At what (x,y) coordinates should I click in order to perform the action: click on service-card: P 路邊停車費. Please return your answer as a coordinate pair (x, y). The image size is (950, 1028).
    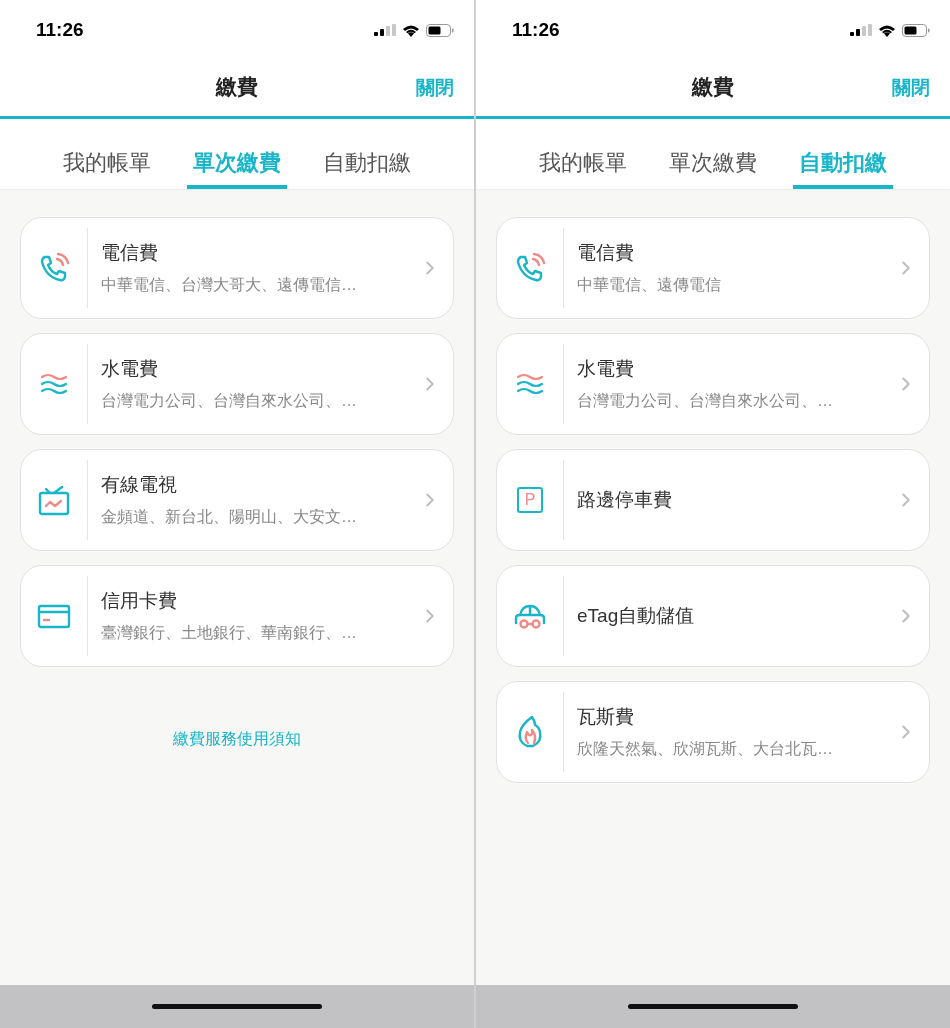
    Looking at the image, I should click on (713, 500).